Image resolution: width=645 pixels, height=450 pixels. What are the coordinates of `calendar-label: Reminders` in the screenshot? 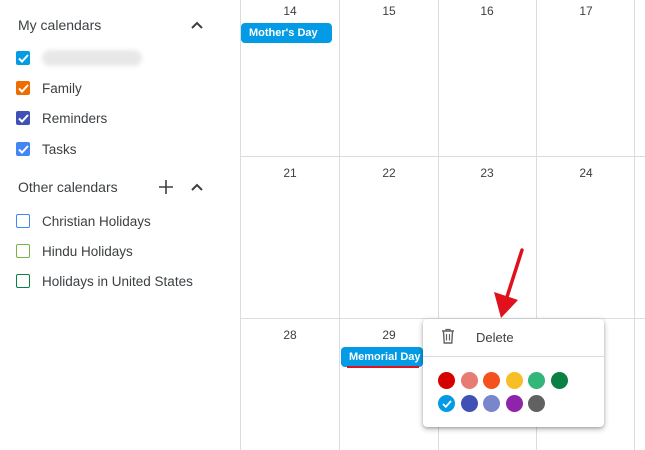 It's located at (75, 118).